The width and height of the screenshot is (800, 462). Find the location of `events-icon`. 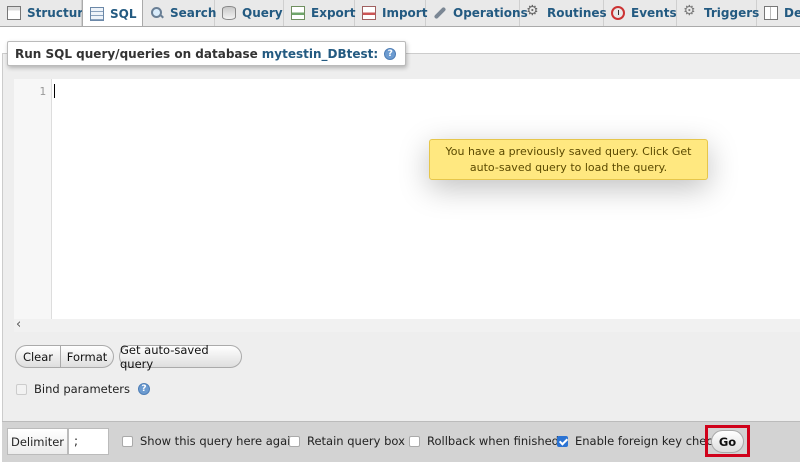

events-icon is located at coordinates (618, 13).